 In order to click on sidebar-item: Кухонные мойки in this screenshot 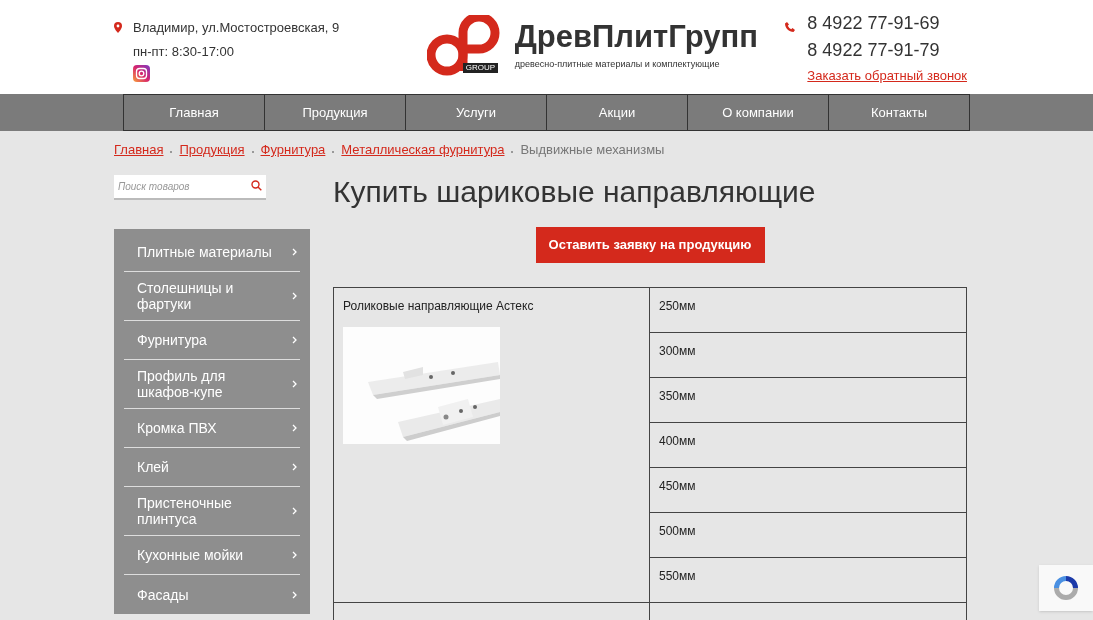, I will do `click(212, 555)`.